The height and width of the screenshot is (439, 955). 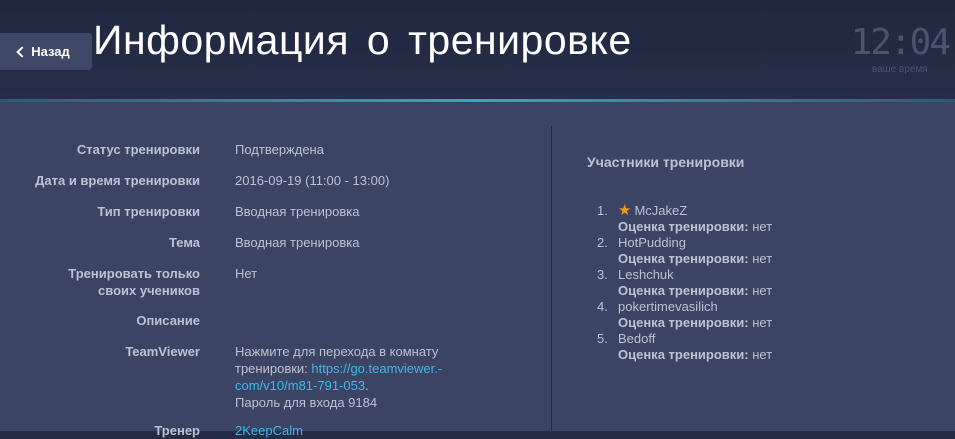 I want to click on teamviewer-text-line2-wrap: тренировки: https://go.teamviewer.-, so click(x=338, y=368).